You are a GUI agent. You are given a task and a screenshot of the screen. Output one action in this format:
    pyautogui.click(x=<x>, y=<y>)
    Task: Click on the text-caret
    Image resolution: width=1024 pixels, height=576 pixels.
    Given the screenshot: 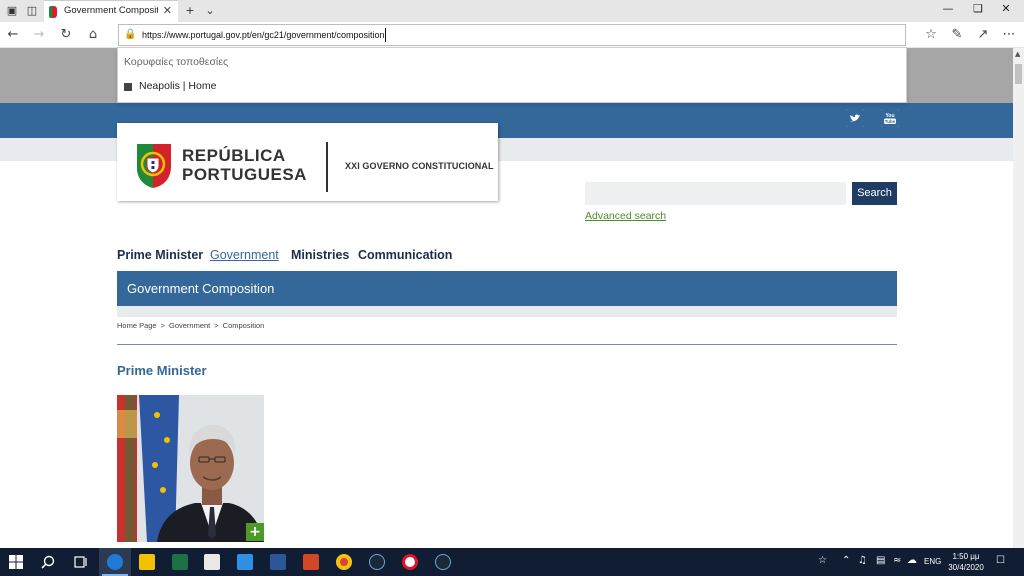 What is the action you would take?
    pyautogui.click(x=385, y=35)
    